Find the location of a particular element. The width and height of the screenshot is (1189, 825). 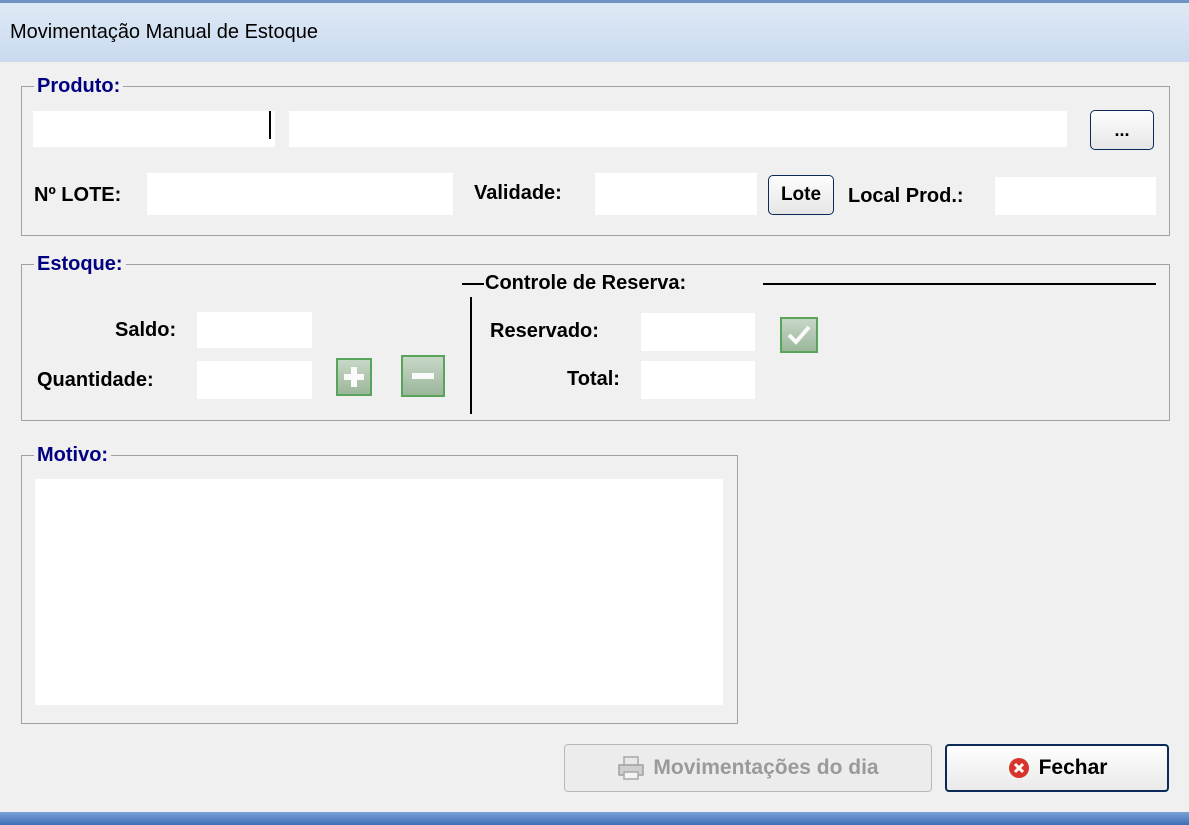

reservado-input is located at coordinates (698, 332).